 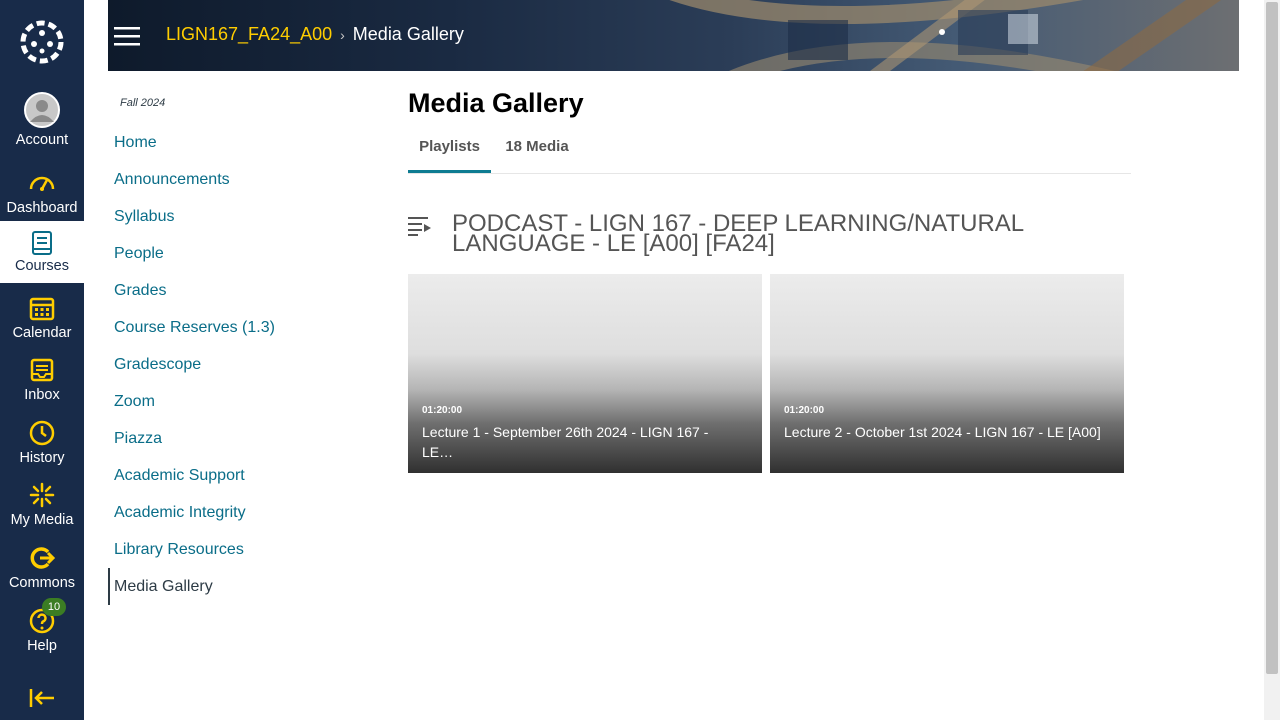 What do you see at coordinates (43, 558) in the screenshot?
I see `commons-icon` at bounding box center [43, 558].